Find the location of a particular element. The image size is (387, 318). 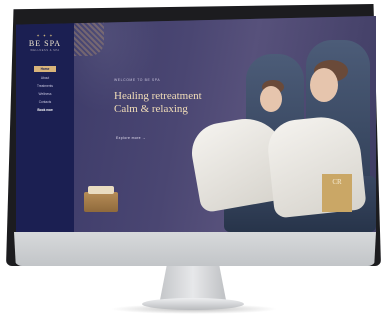

logo-stars-icon: ✦ ✦ ✦ is located at coordinates (45, 35).